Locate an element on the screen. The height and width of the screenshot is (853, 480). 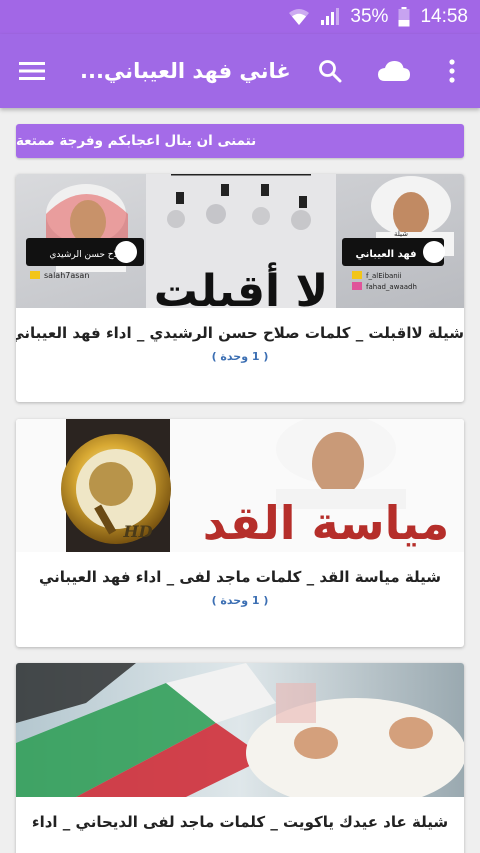
card-thumbnail is located at coordinates (240, 730).